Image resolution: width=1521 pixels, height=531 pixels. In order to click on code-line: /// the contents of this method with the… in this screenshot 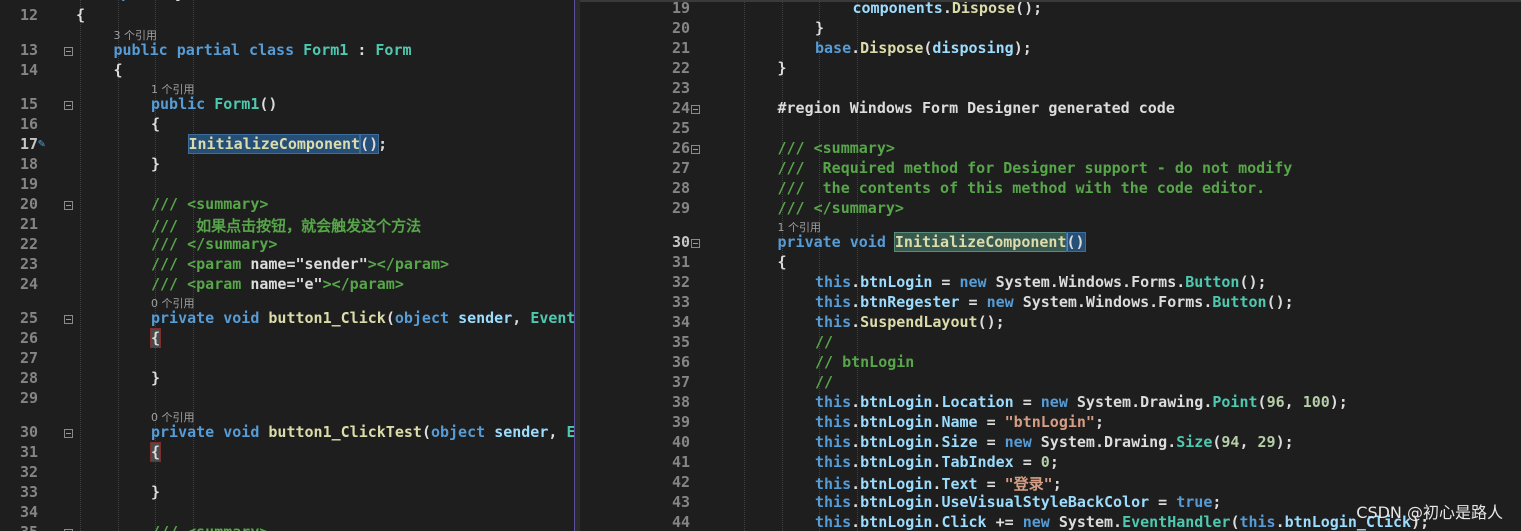, I will do `click(1022, 188)`.